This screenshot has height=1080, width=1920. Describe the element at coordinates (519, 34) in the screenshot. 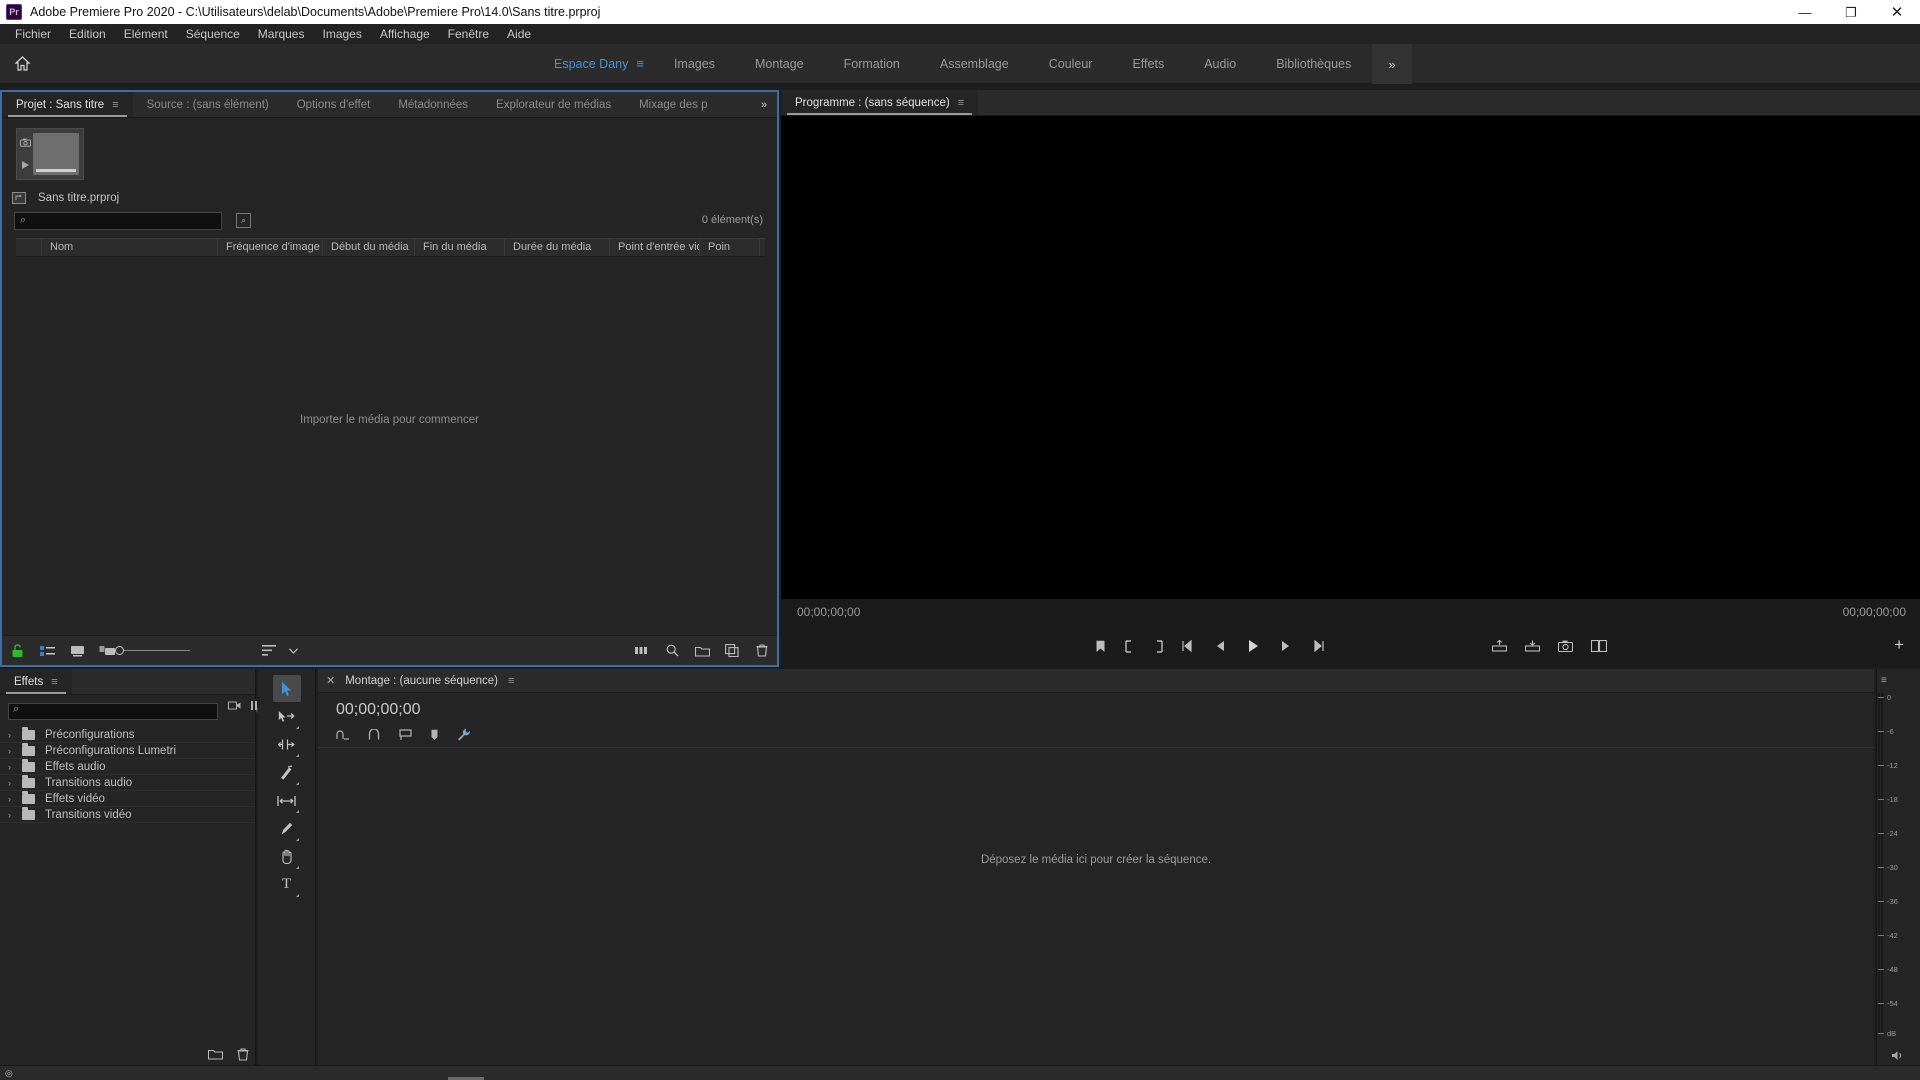

I see `menu-aide: Aide` at that location.